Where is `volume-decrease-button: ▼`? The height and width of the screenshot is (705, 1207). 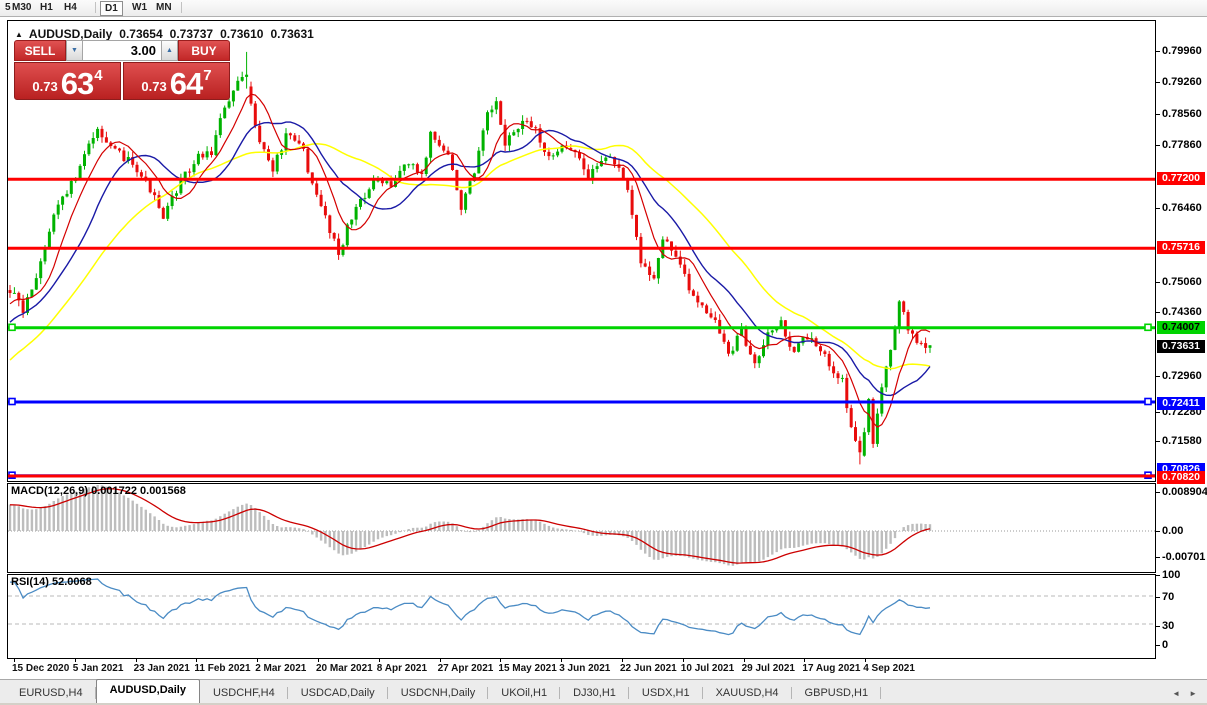
volume-decrease-button: ▼ is located at coordinates (74, 50).